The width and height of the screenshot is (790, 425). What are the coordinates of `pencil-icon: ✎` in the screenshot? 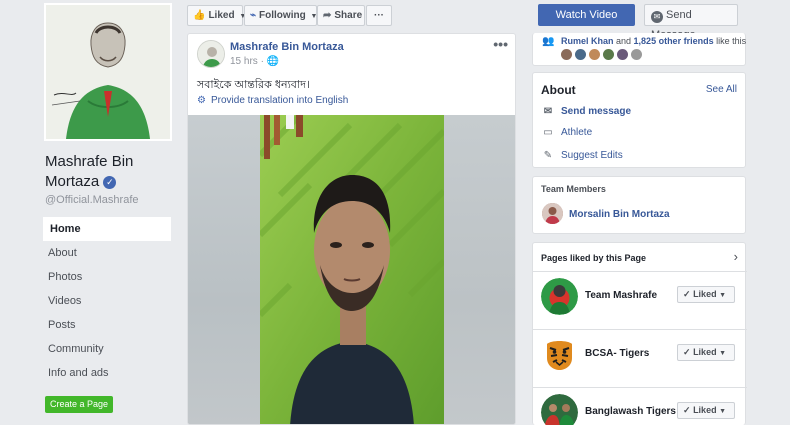 It's located at (548, 155).